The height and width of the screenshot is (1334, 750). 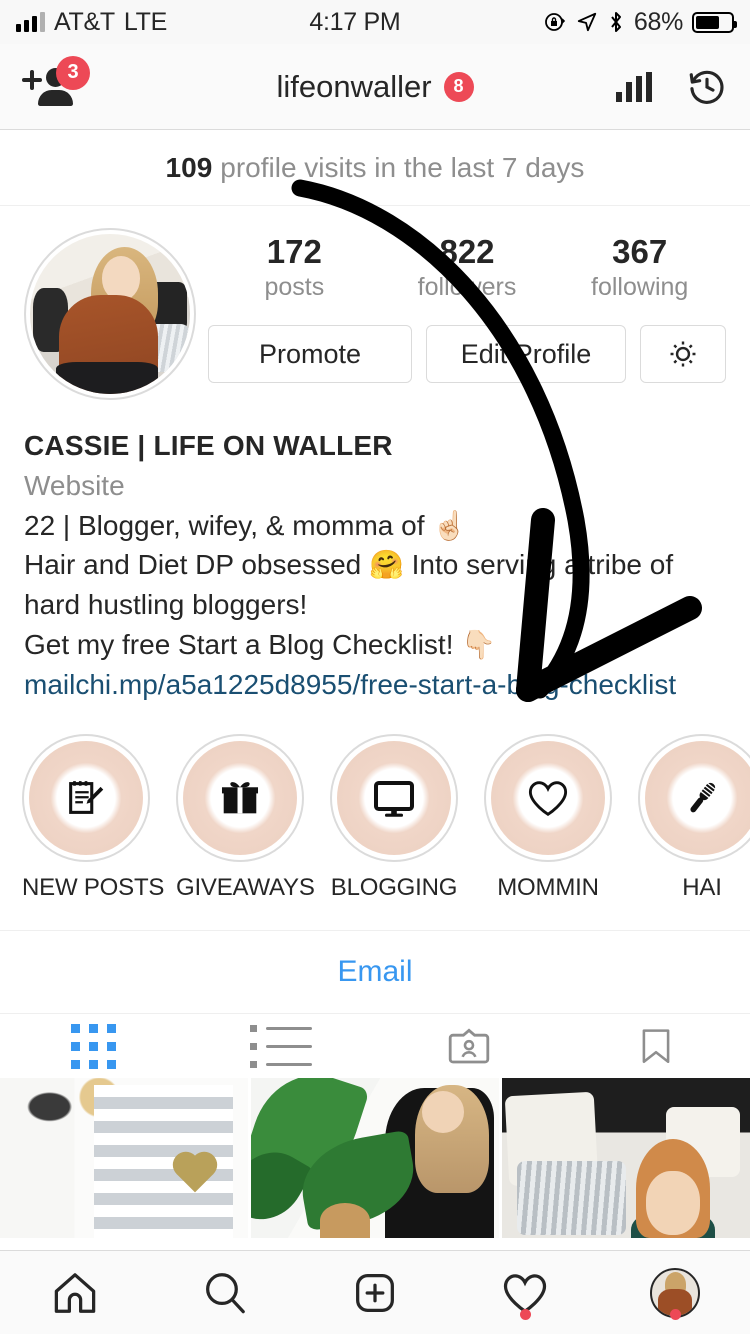 What do you see at coordinates (73, 72) in the screenshot?
I see `add-person-badge: 3` at bounding box center [73, 72].